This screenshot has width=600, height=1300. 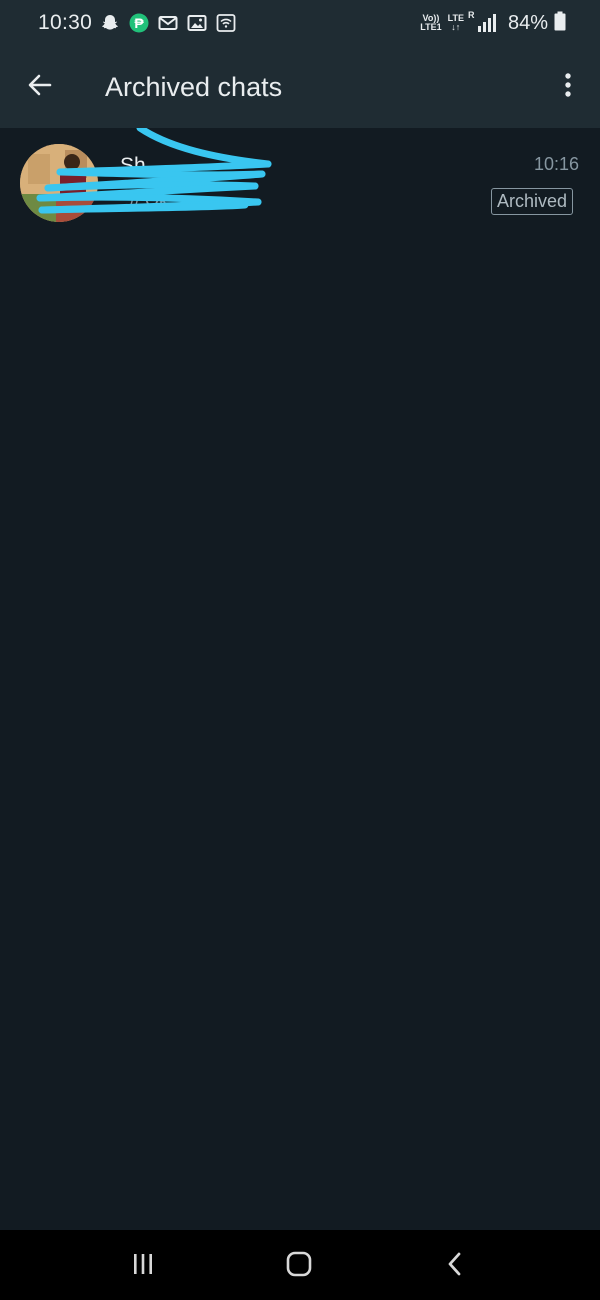 What do you see at coordinates (431, 27) in the screenshot?
I see `lte1-label: LTE1` at bounding box center [431, 27].